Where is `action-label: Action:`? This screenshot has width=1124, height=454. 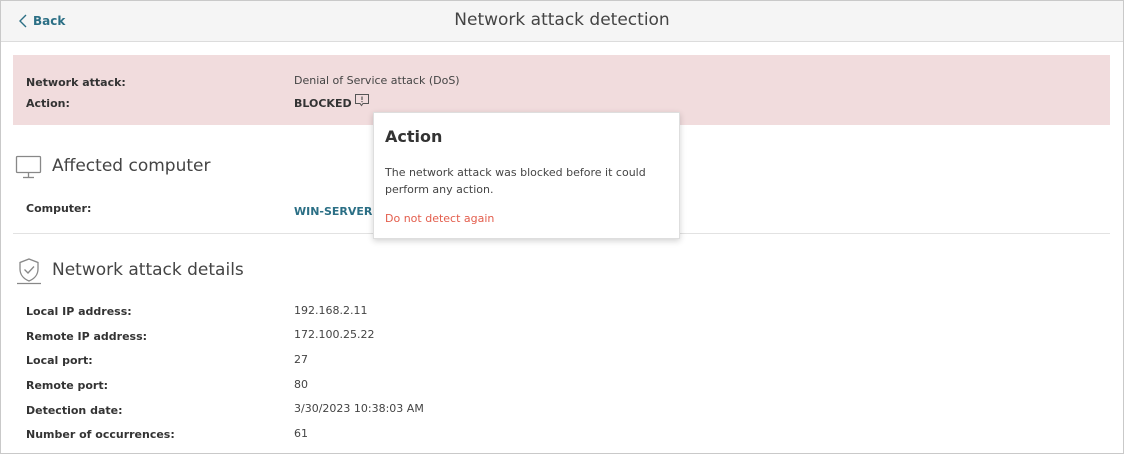
action-label: Action: is located at coordinates (48, 103).